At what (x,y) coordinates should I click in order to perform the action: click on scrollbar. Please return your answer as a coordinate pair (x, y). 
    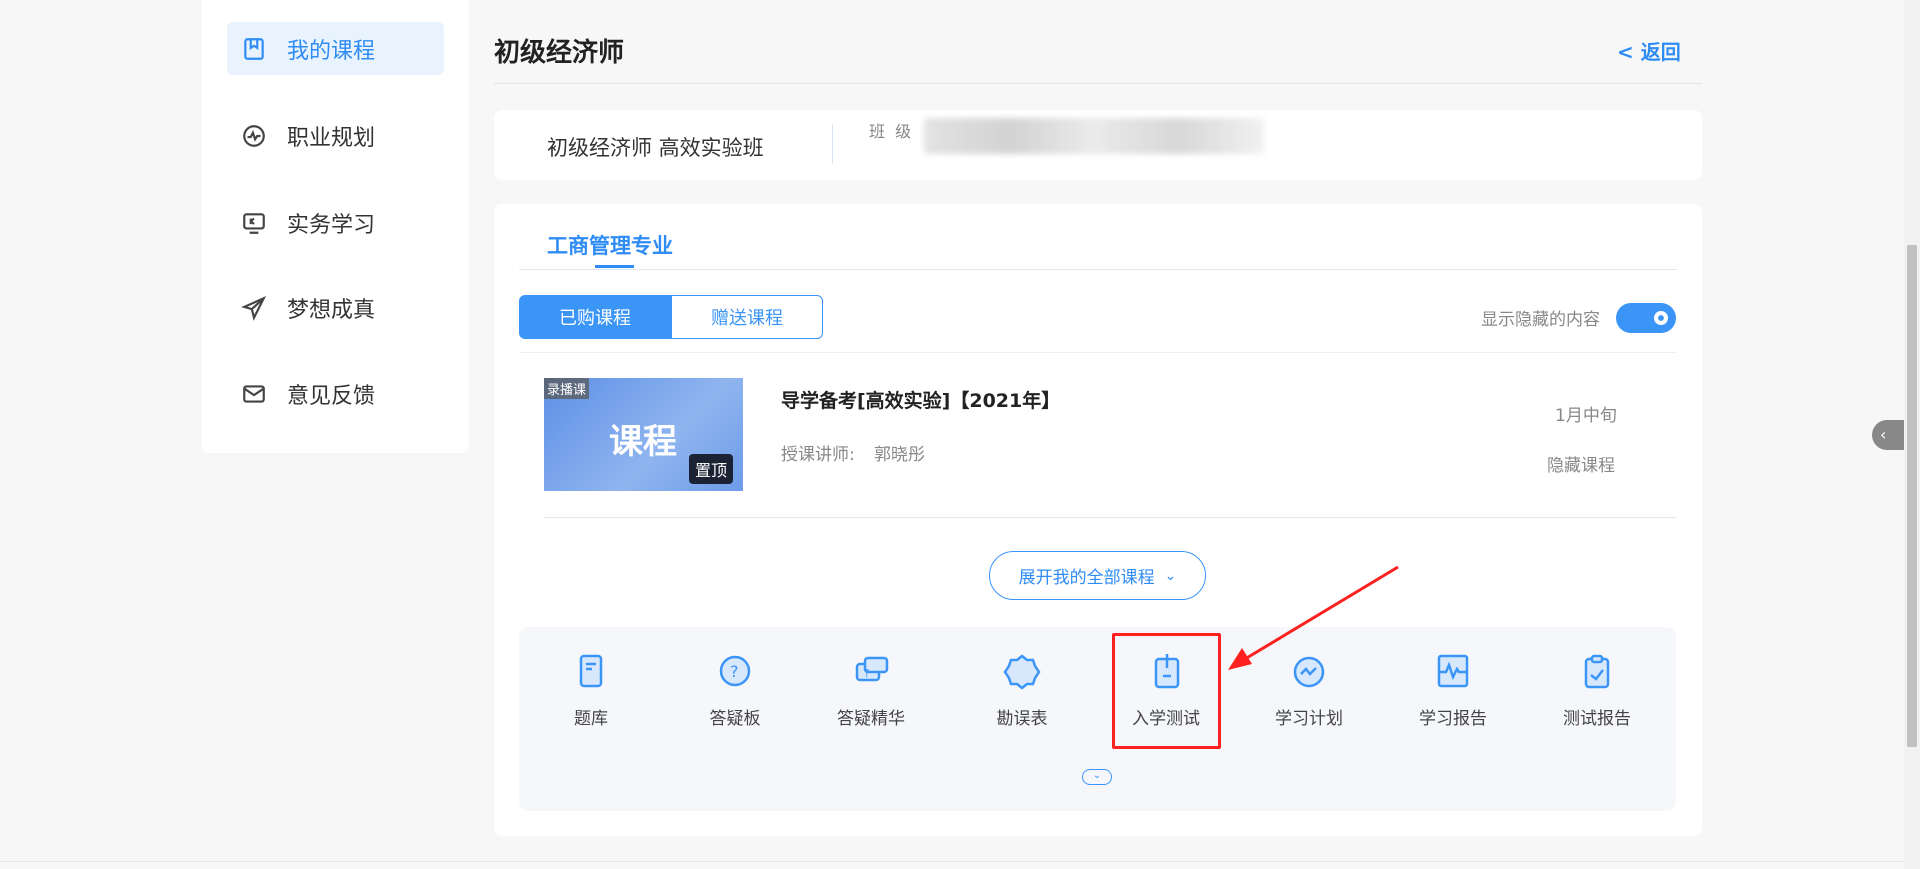
    Looking at the image, I should click on (1912, 434).